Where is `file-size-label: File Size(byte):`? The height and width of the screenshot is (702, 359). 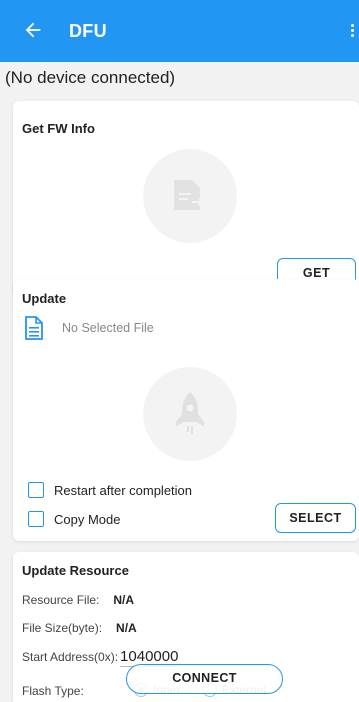
file-size-label: File Size(byte): is located at coordinates (62, 628).